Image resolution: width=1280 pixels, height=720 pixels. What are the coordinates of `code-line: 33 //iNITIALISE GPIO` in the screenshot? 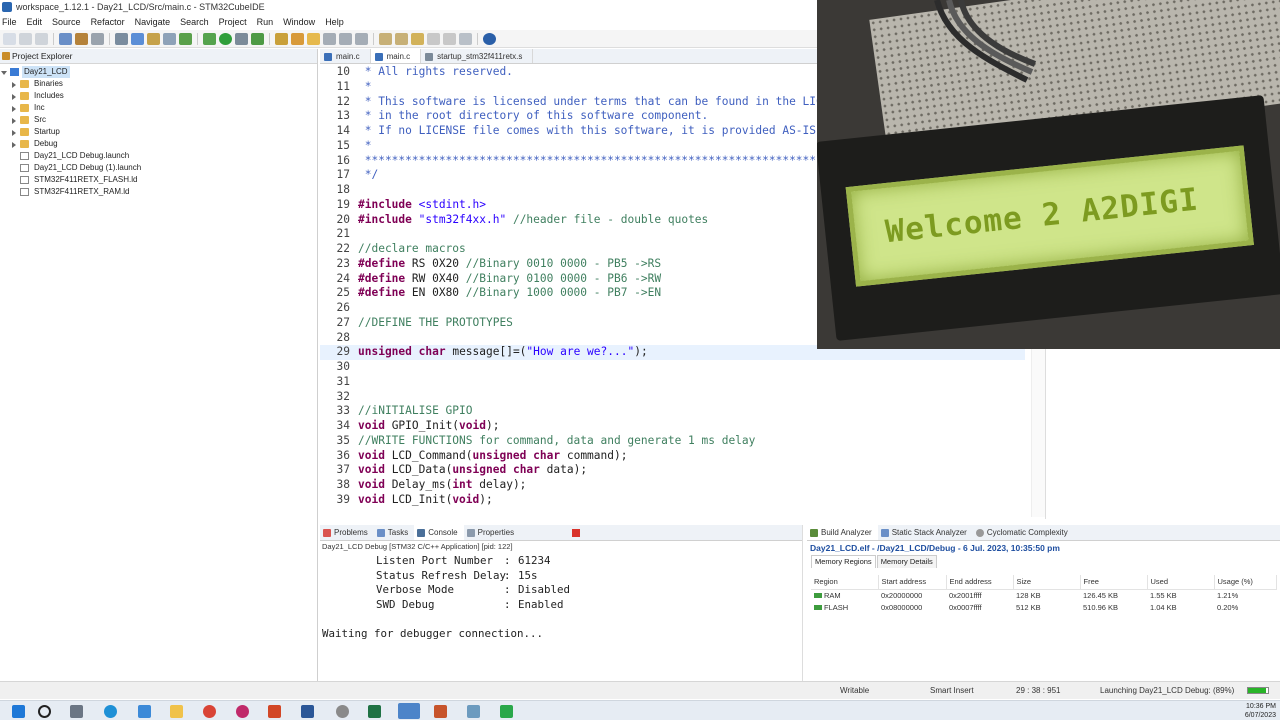 It's located at (672, 411).